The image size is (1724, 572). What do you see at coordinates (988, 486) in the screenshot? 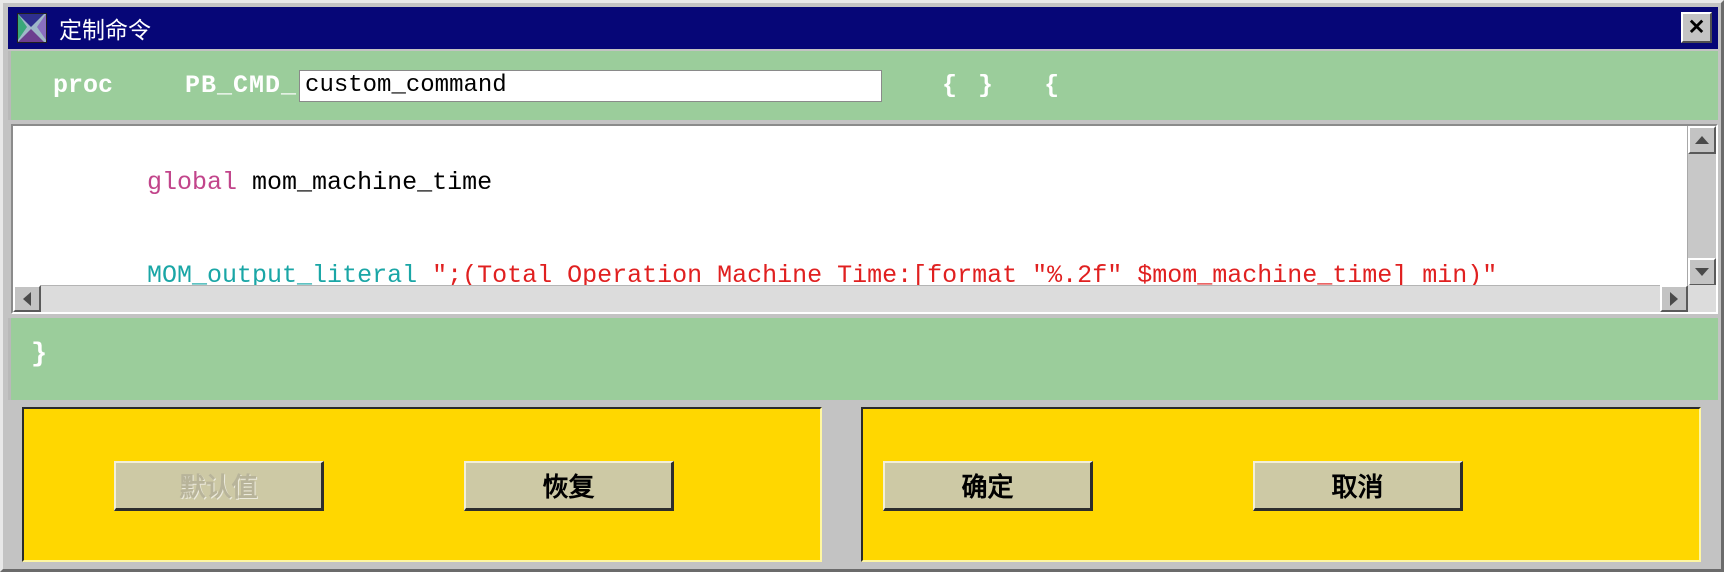
I see `ok-button: 确定` at bounding box center [988, 486].